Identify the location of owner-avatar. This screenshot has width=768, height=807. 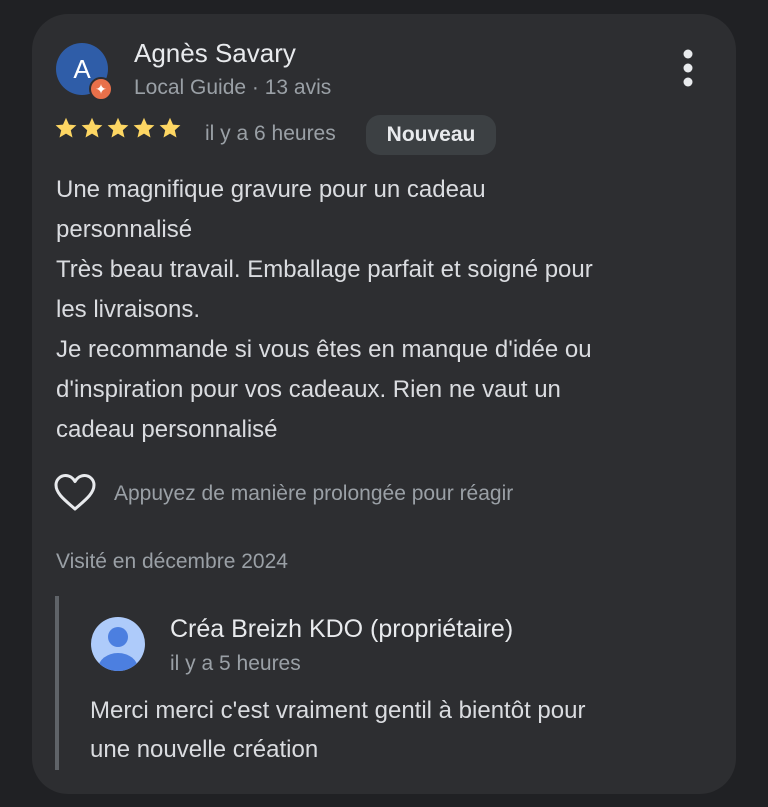
(118, 644).